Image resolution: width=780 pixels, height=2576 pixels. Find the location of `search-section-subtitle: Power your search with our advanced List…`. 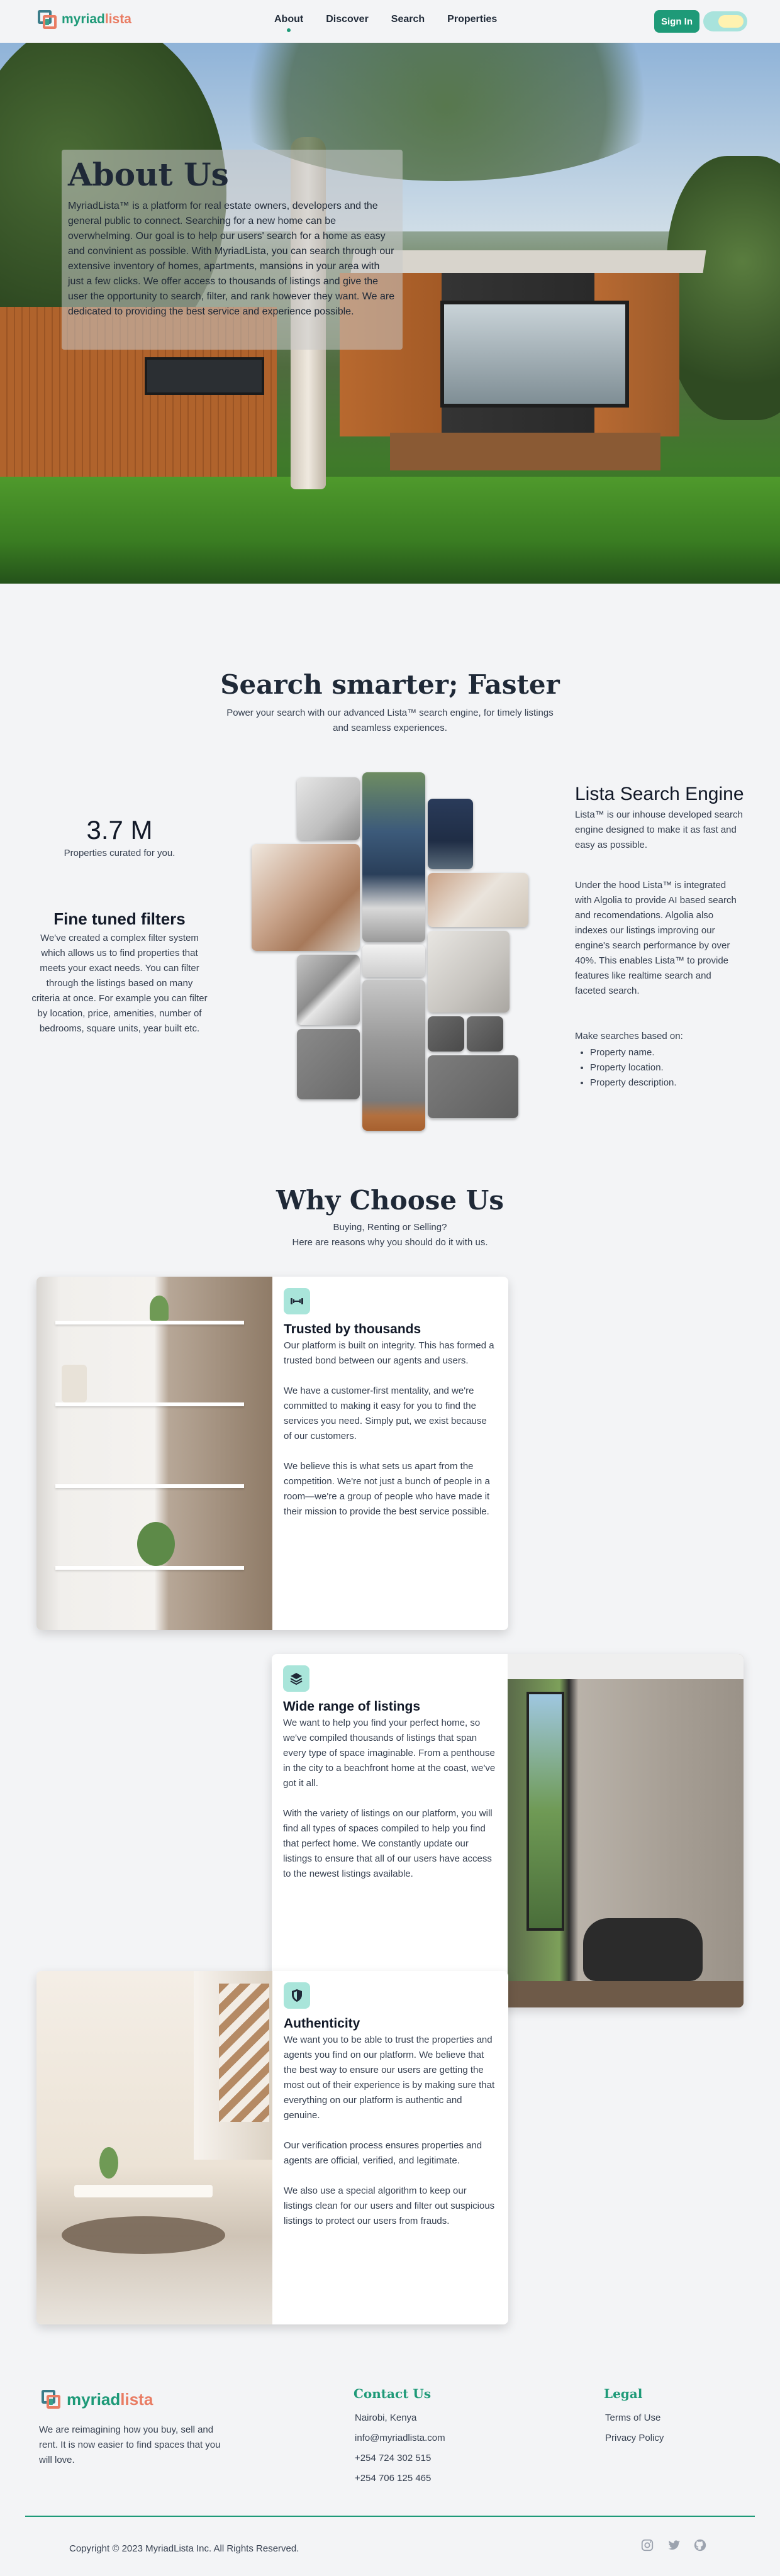

search-section-subtitle: Power your search with our advanced List… is located at coordinates (390, 720).